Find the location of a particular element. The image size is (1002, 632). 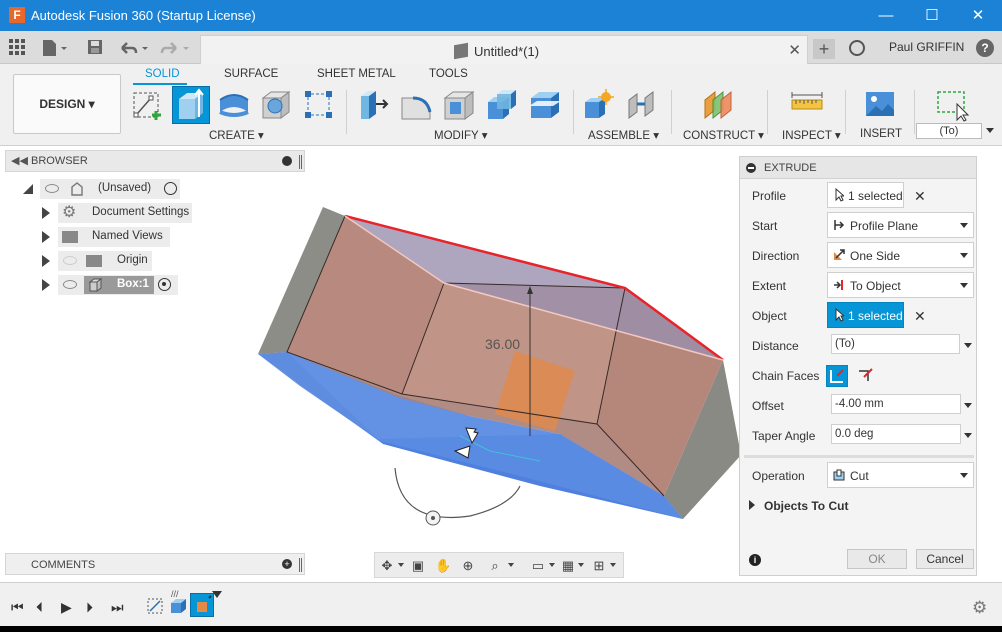

redo-icon is located at coordinates (176, 48).